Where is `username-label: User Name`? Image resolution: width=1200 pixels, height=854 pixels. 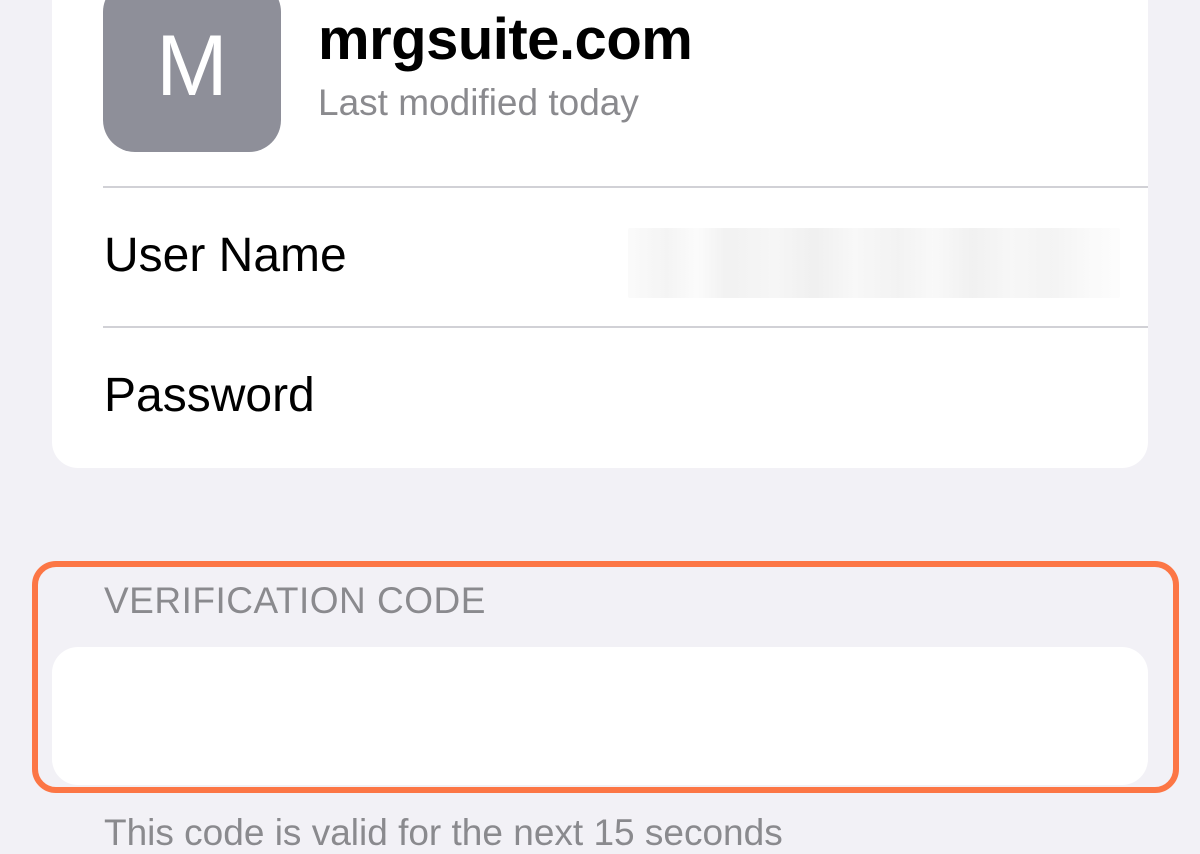 username-label: User Name is located at coordinates (225, 255).